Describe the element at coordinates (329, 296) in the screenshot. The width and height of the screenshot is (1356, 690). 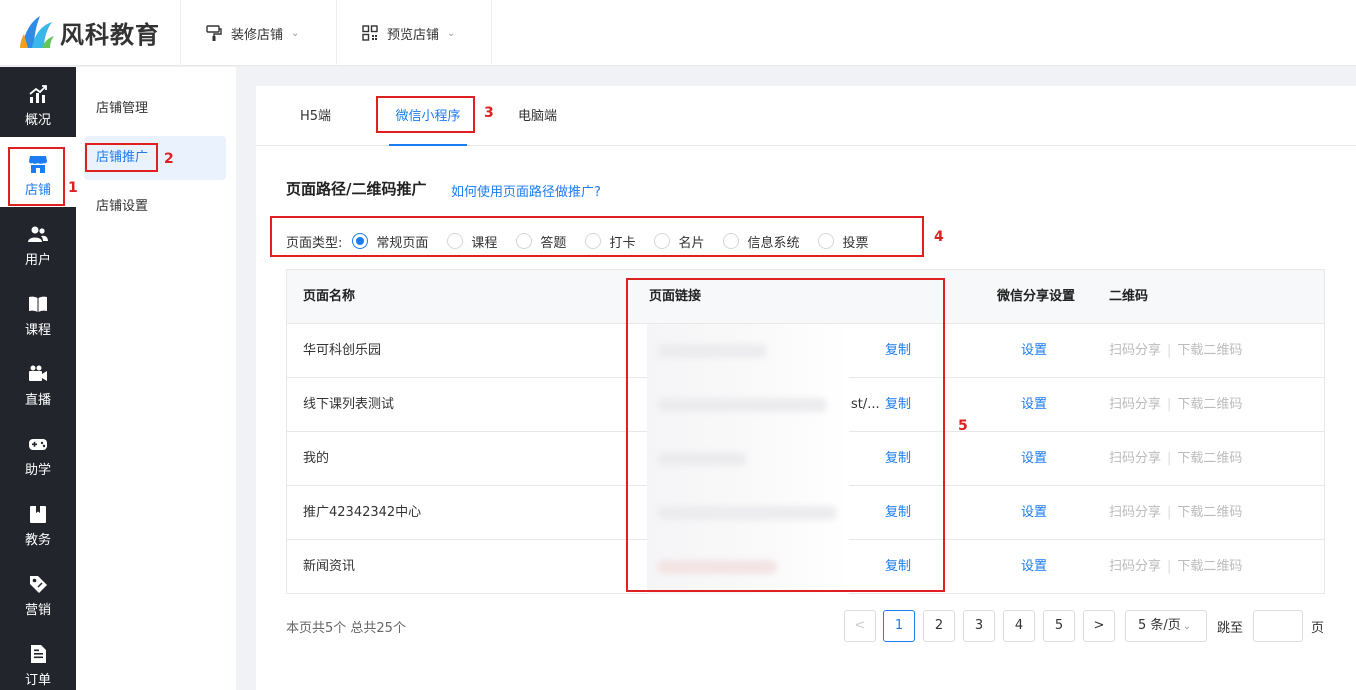
I see `column-header-page-name: 页面名称` at that location.